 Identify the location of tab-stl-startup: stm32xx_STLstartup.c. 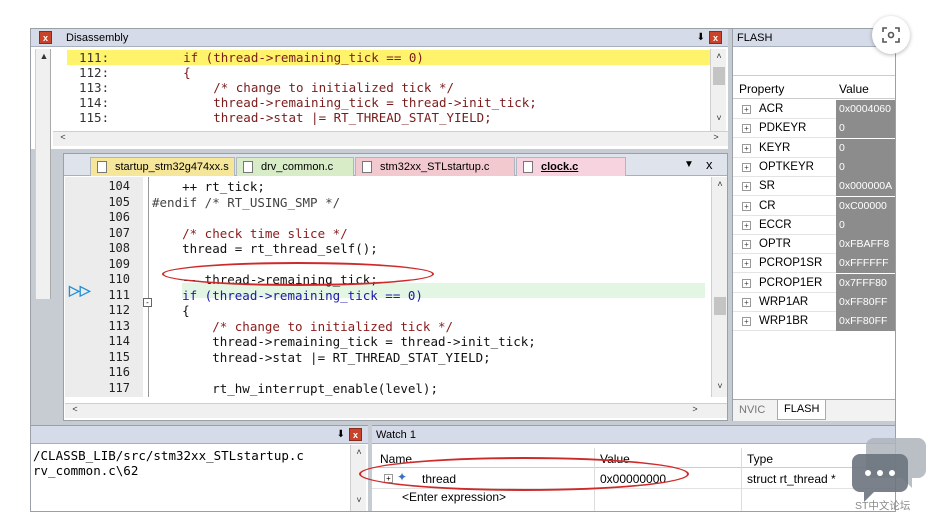
(435, 166).